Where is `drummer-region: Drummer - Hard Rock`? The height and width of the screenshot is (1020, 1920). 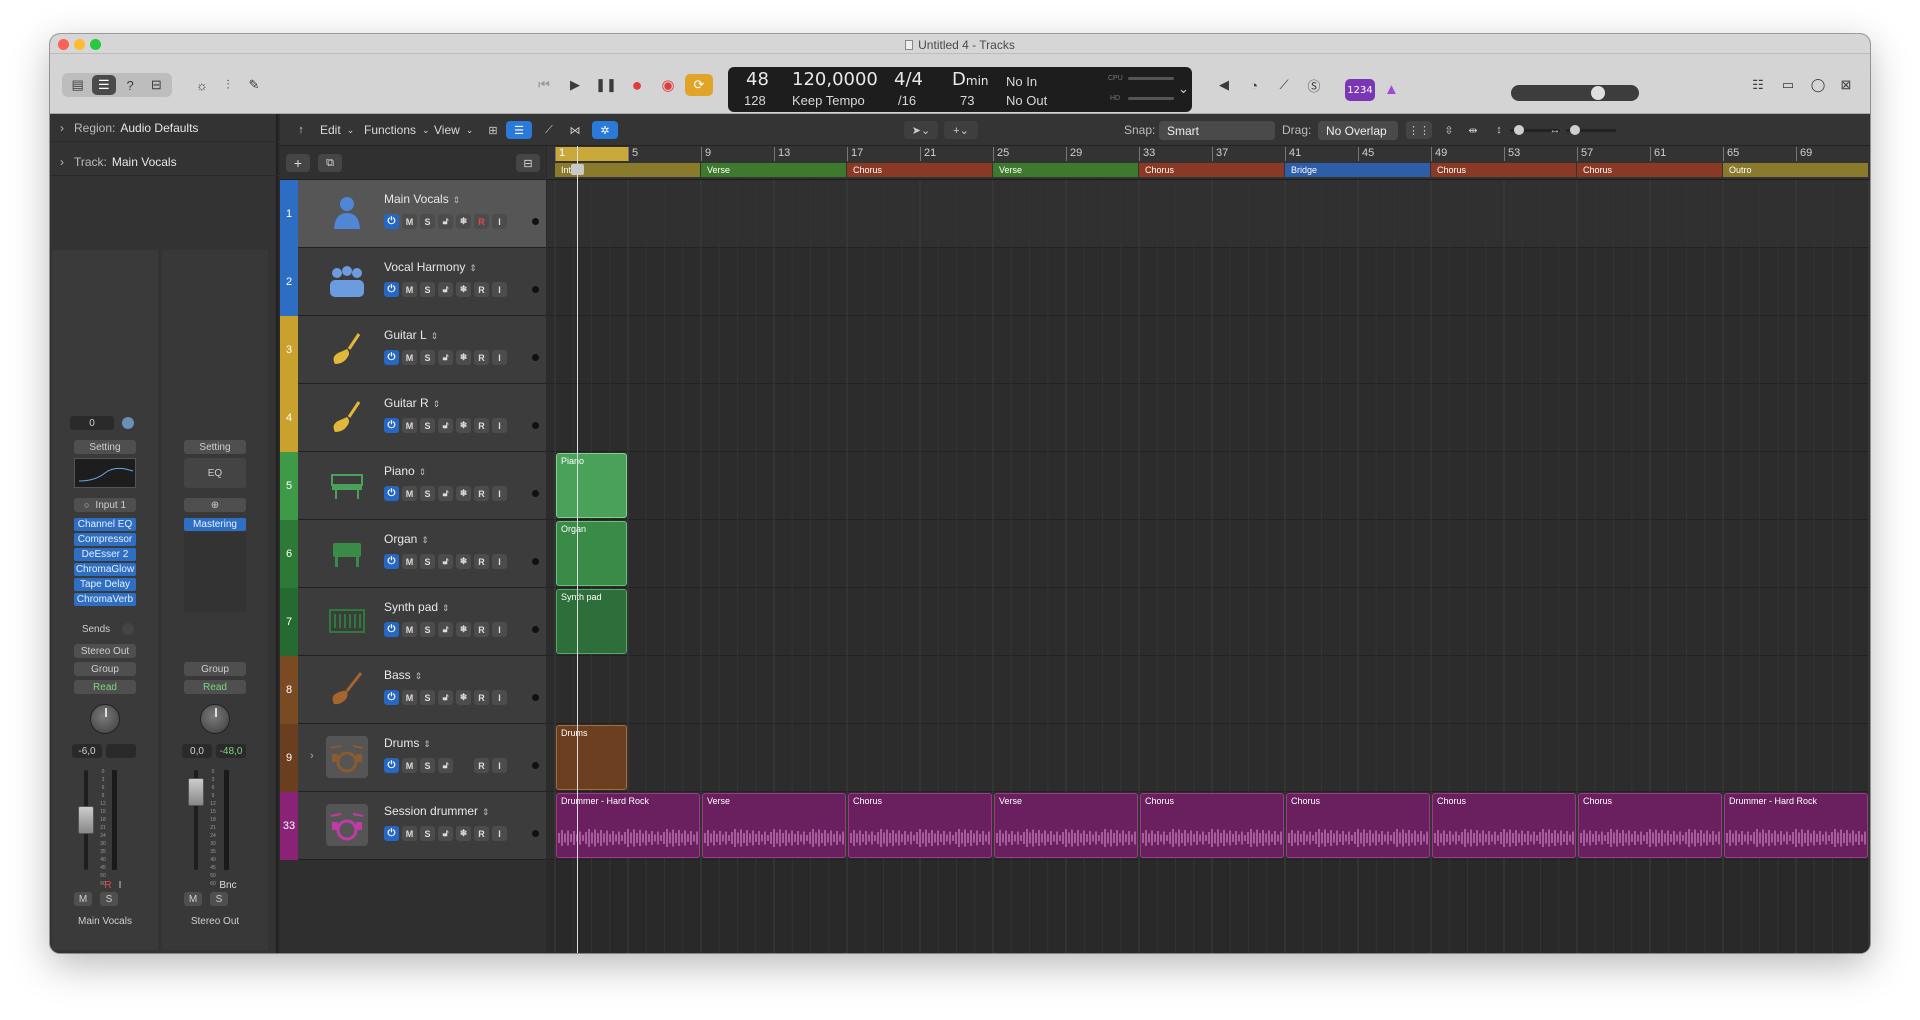 drummer-region: Drummer - Hard Rock is located at coordinates (1796, 825).